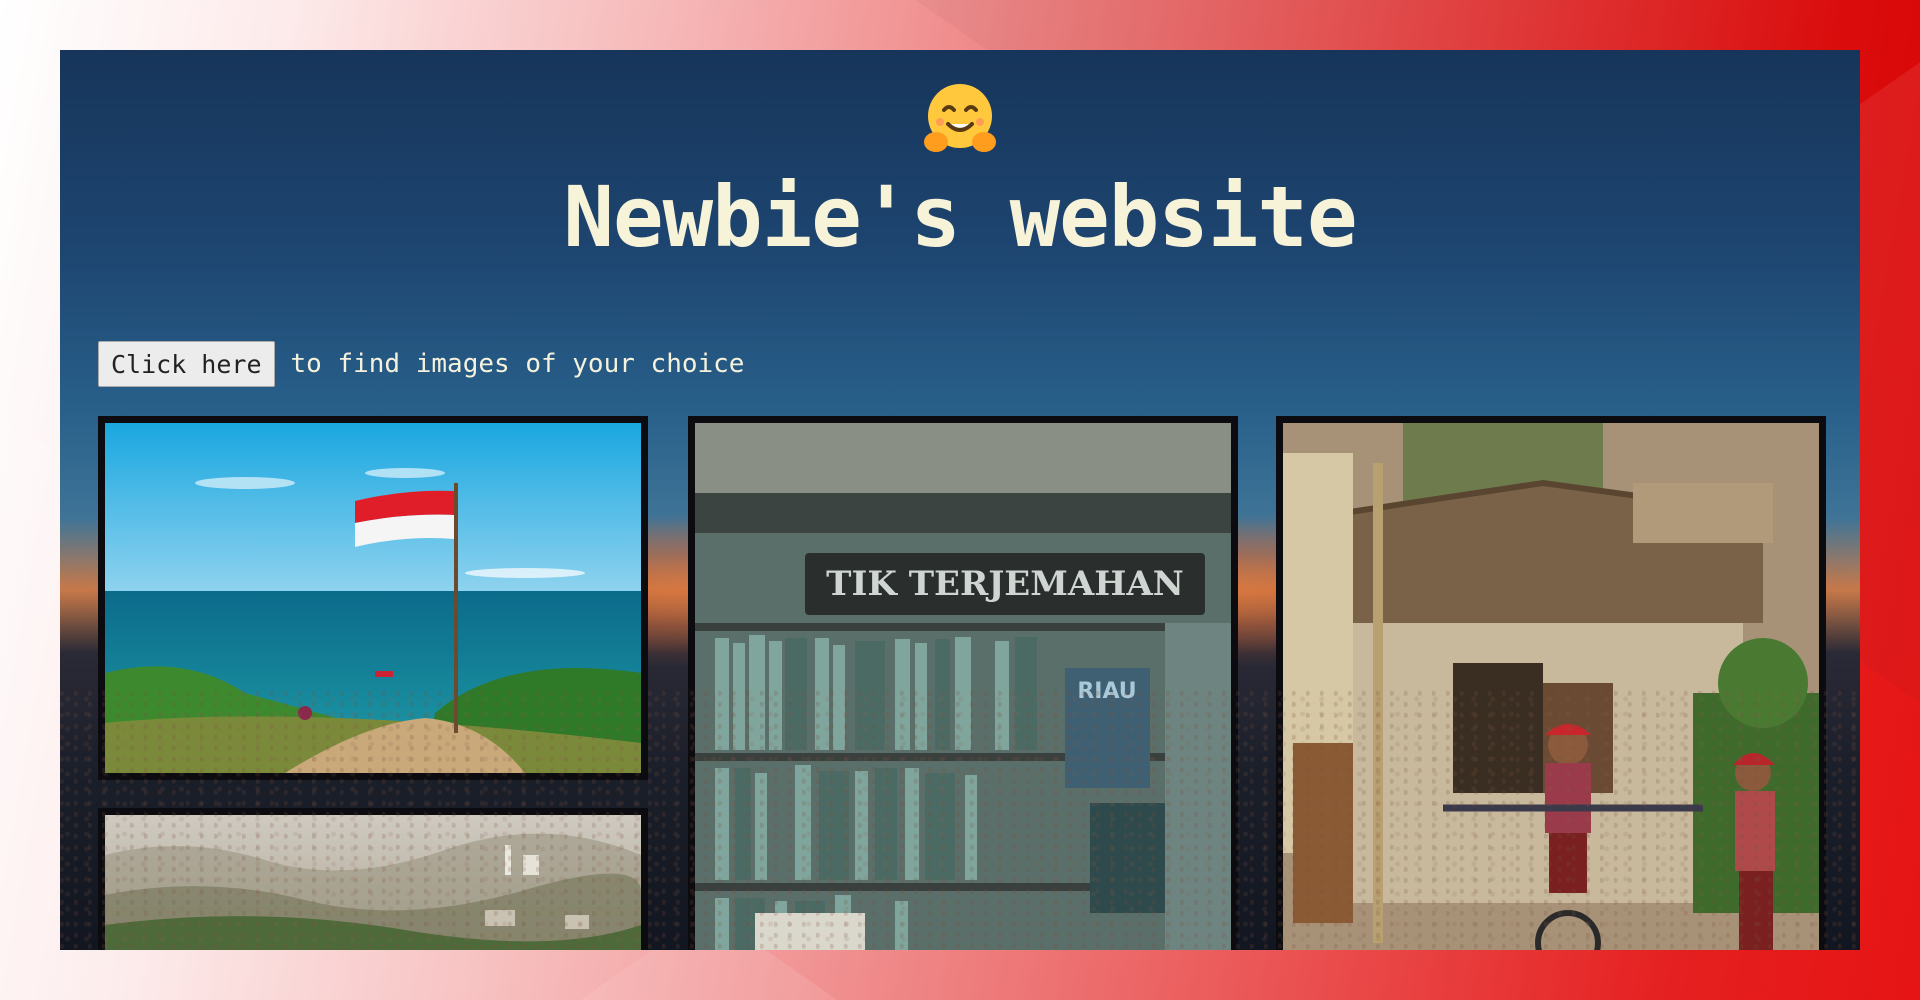 This screenshot has height=1000, width=1920. Describe the element at coordinates (963, 686) in the screenshot. I see `bookshop-photo: TIK TERJEMAHAN RIAU` at that location.